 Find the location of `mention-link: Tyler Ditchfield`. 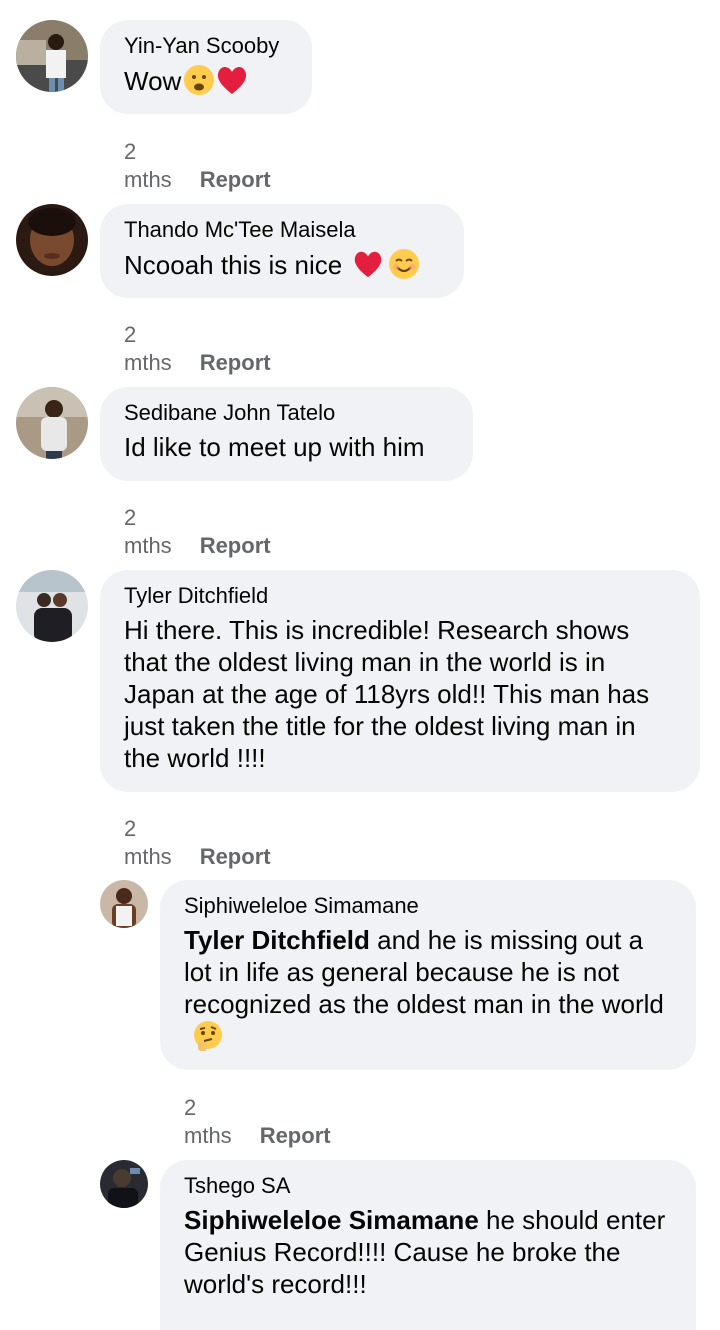

mention-link: Tyler Ditchfield is located at coordinates (277, 940).